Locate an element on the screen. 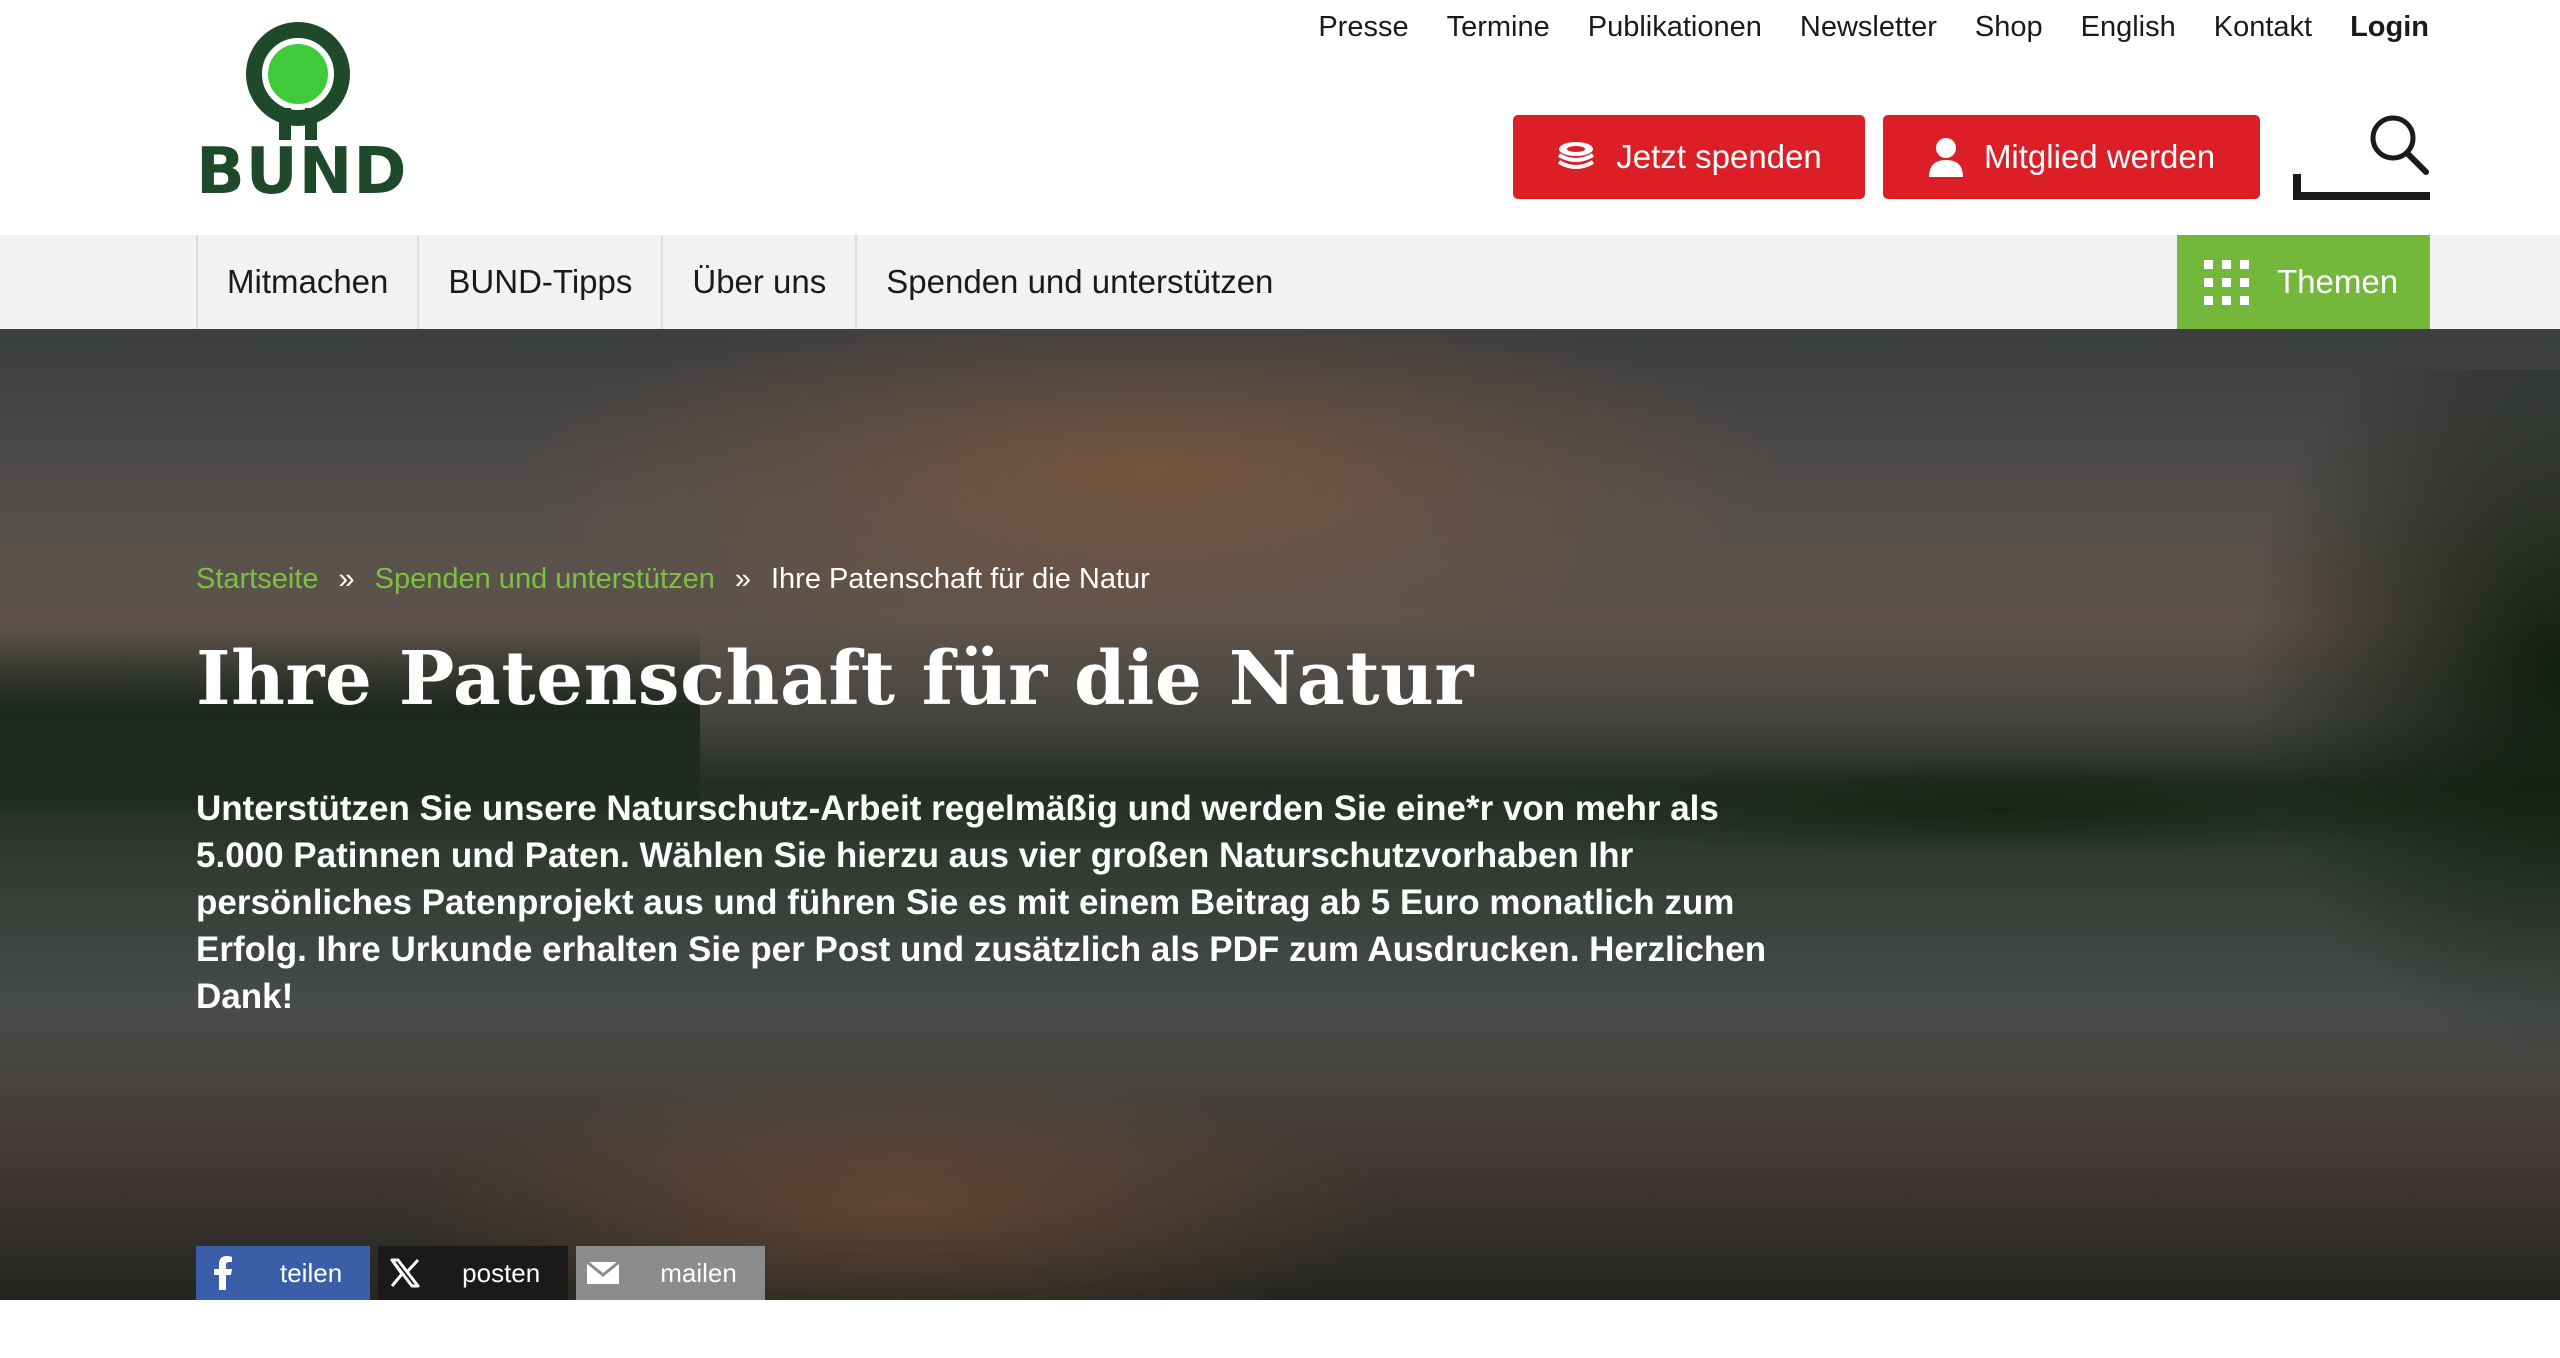 The image size is (2560, 1358). share-bar: teilen posten mailen is located at coordinates (480, 1273).